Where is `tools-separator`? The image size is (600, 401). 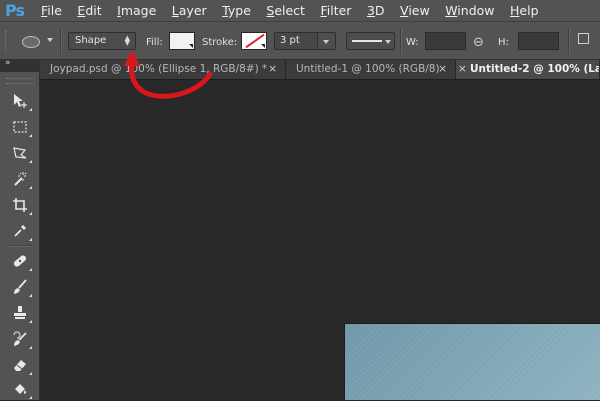 tools-separator is located at coordinates (20, 246).